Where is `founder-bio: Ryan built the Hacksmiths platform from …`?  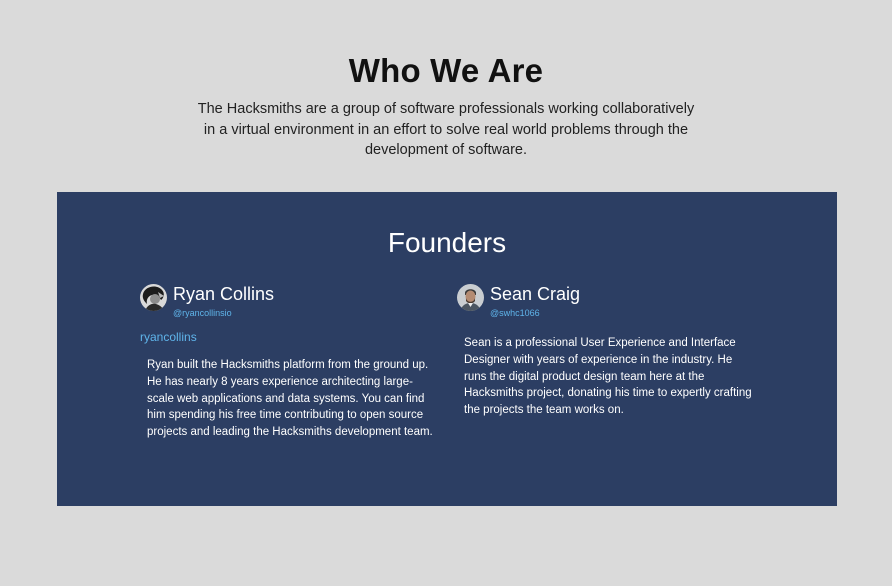
founder-bio: Ryan built the Hacksmiths platform from … is located at coordinates (290, 399).